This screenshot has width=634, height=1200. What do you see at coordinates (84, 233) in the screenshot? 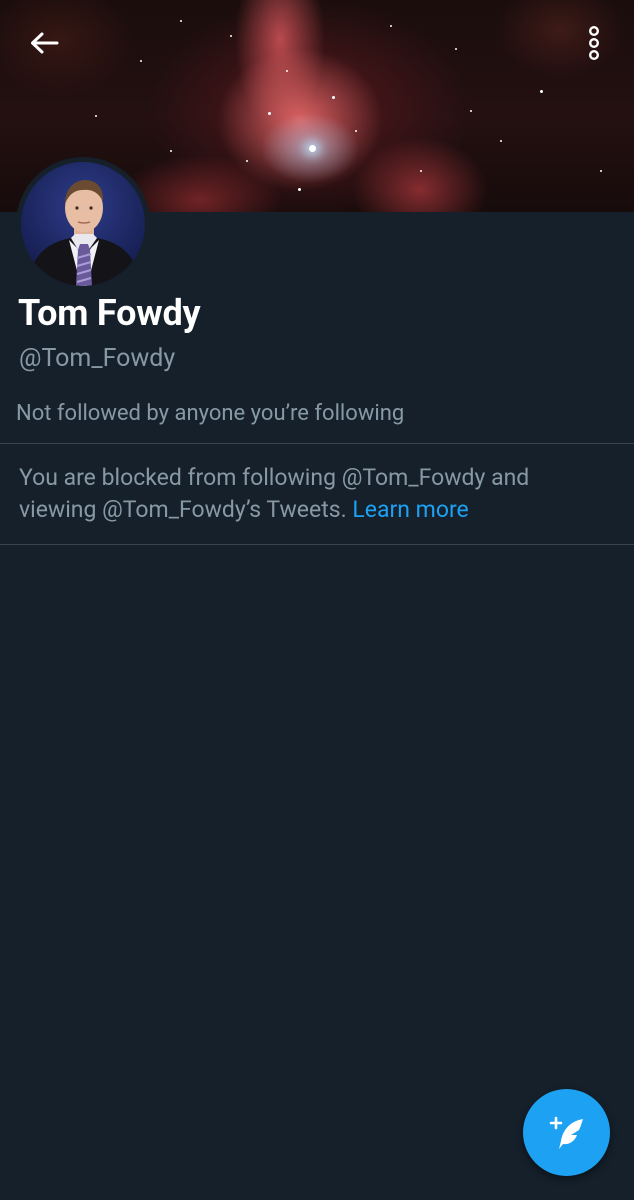
I see `person-portrait-icon` at bounding box center [84, 233].